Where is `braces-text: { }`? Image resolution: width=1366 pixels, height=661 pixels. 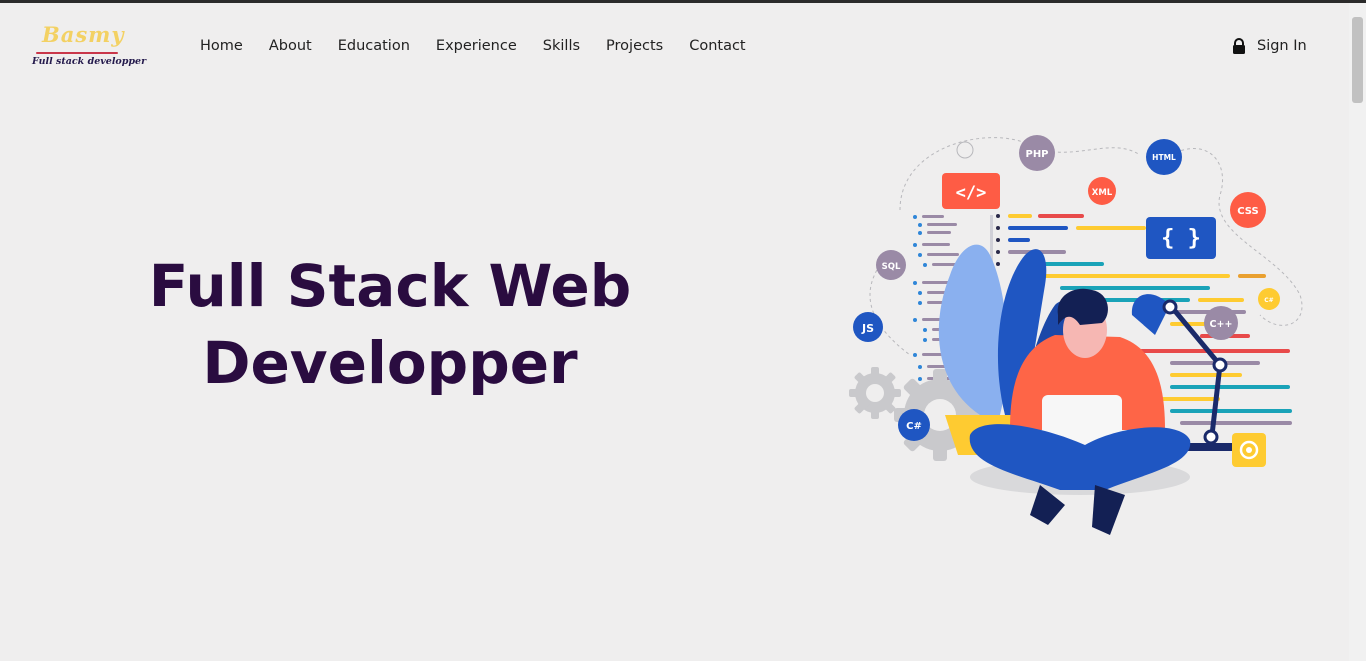 braces-text: { } is located at coordinates (1181, 238).